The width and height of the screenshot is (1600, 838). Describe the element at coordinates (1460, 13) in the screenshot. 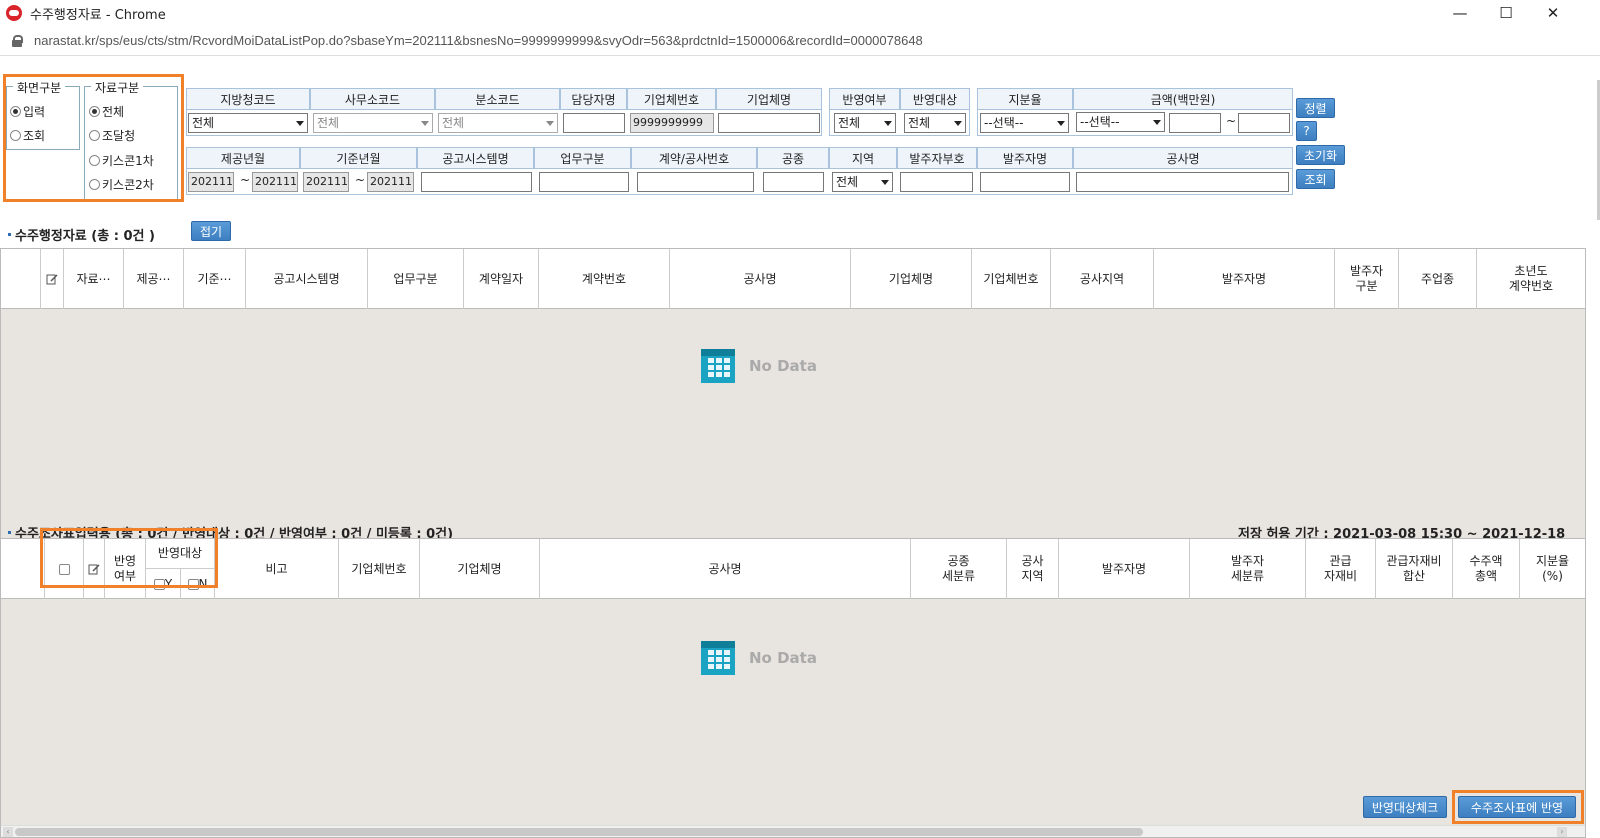

I see `minimize-button: —` at that location.